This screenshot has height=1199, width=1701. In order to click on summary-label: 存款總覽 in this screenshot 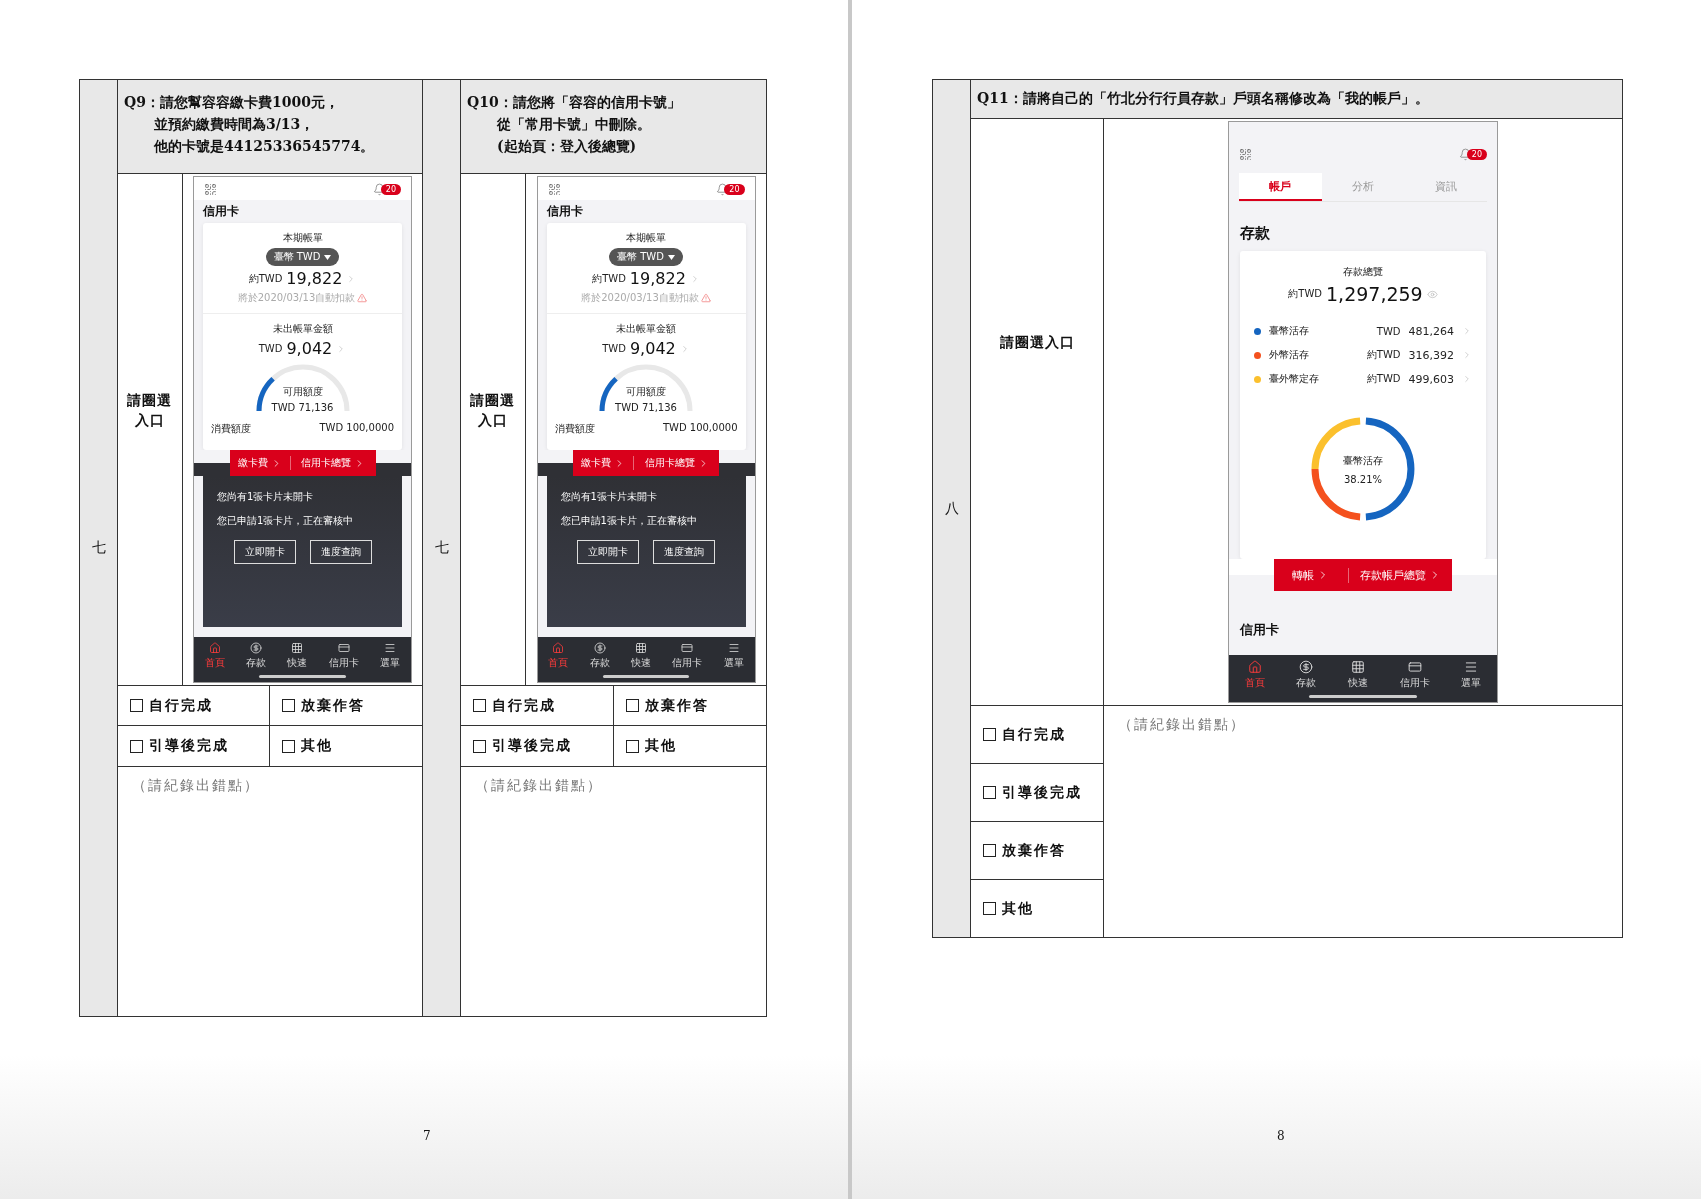, I will do `click(1363, 272)`.